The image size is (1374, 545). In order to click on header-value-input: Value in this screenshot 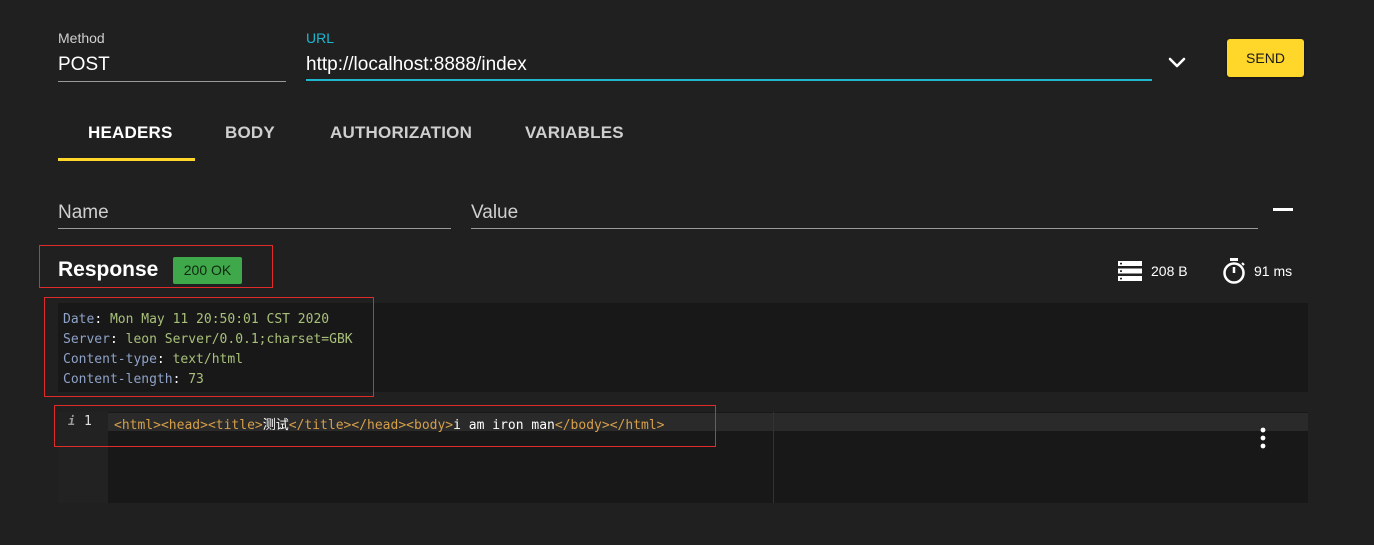, I will do `click(494, 213)`.